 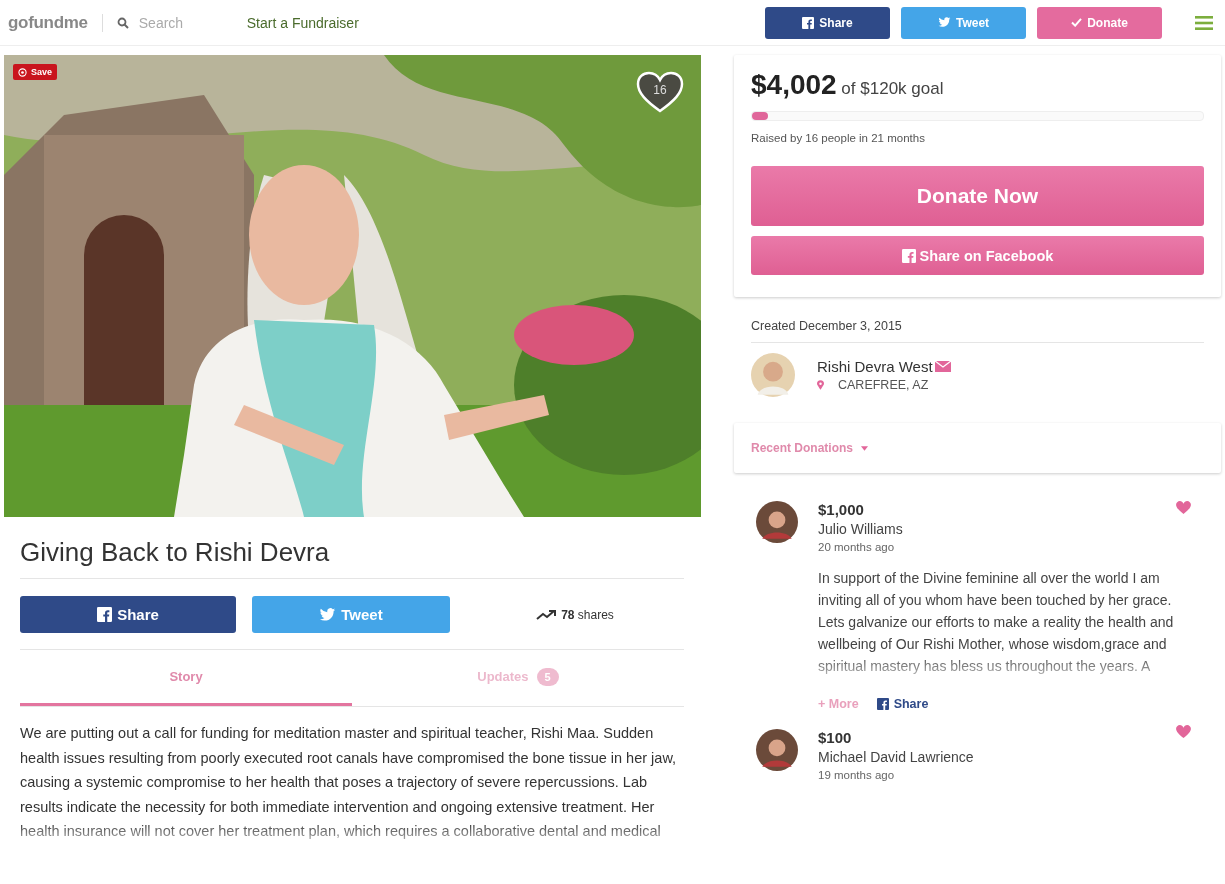 What do you see at coordinates (911, 704) in the screenshot?
I see `share-link: Share` at bounding box center [911, 704].